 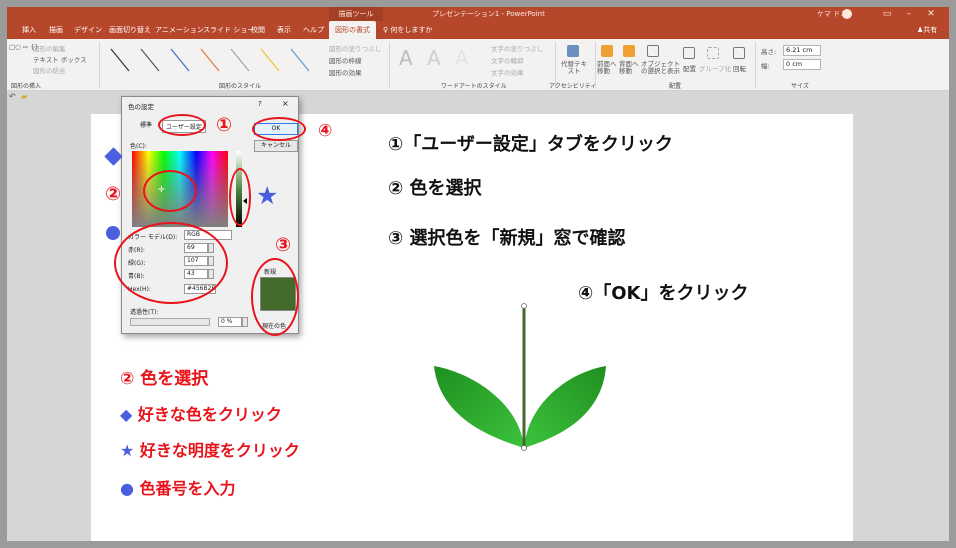 What do you see at coordinates (524, 448) in the screenshot?
I see `line-handle-bottom` at bounding box center [524, 448].